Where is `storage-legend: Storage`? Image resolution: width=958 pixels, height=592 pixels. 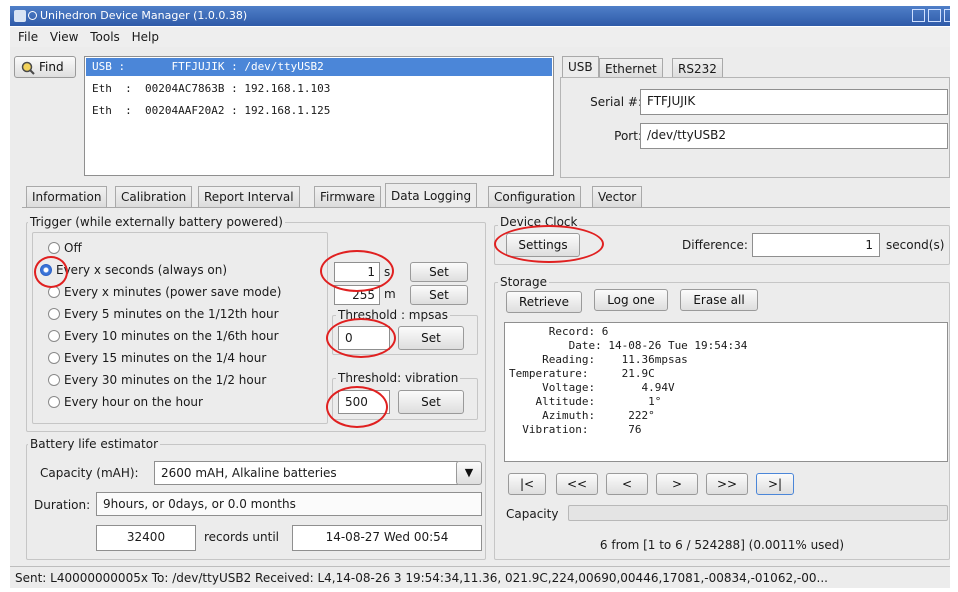
storage-legend: Storage is located at coordinates (523, 282).